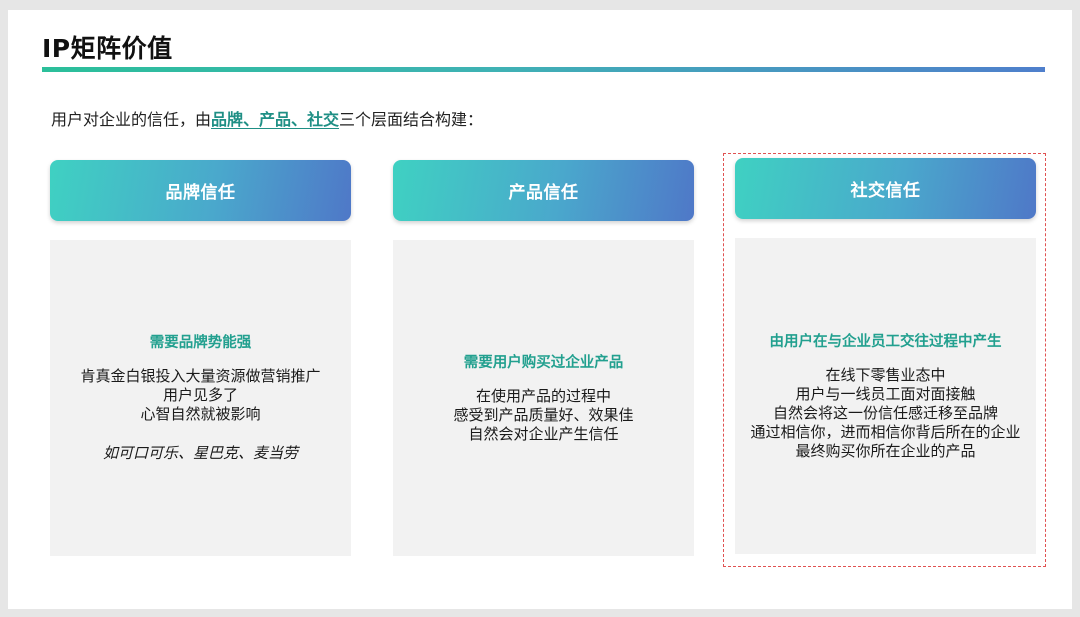 The width and height of the screenshot is (1080, 617). I want to click on title-underline-bar, so click(543, 69).